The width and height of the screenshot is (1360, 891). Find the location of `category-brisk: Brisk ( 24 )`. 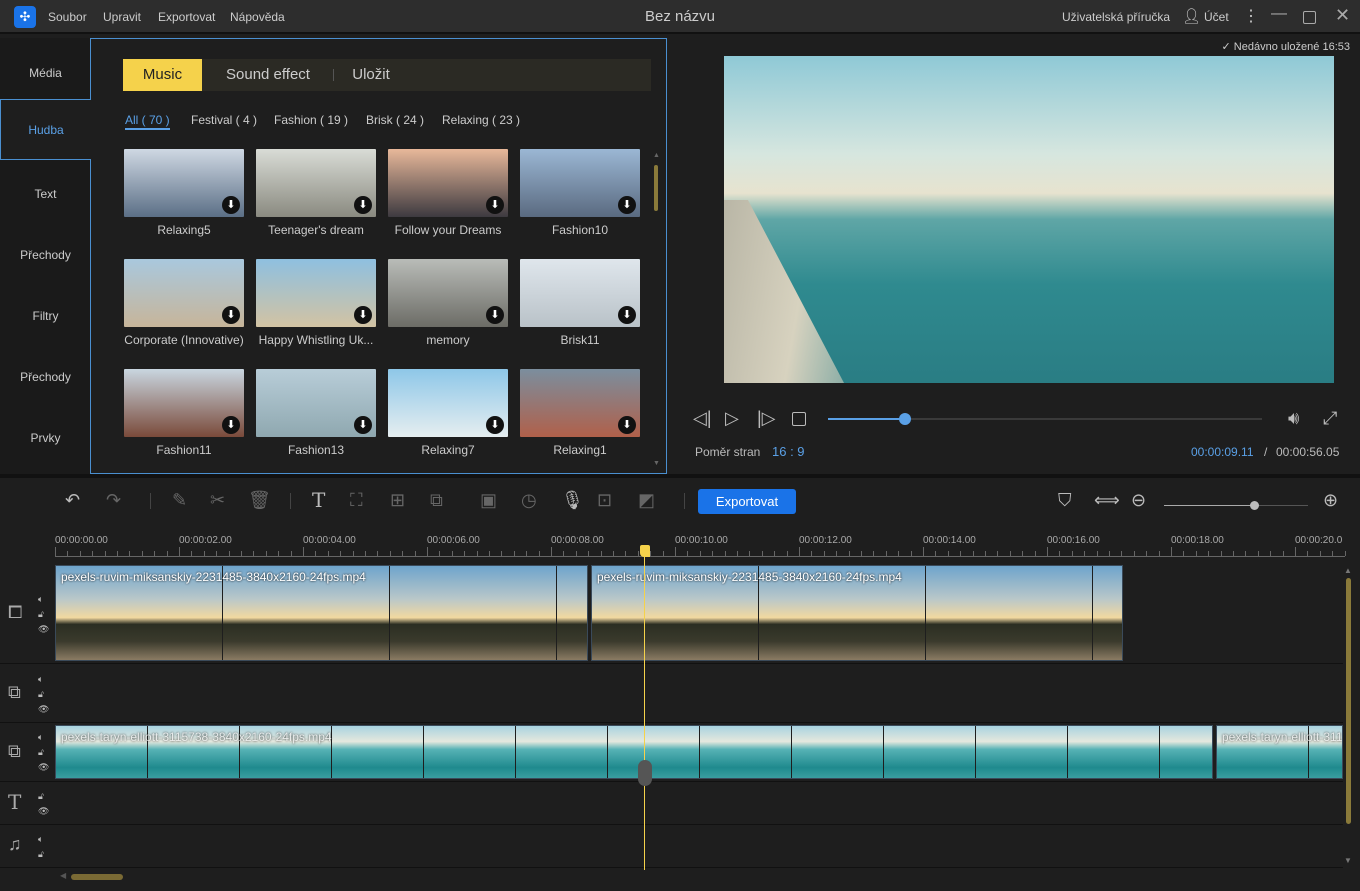

category-brisk: Brisk ( 24 ) is located at coordinates (395, 120).